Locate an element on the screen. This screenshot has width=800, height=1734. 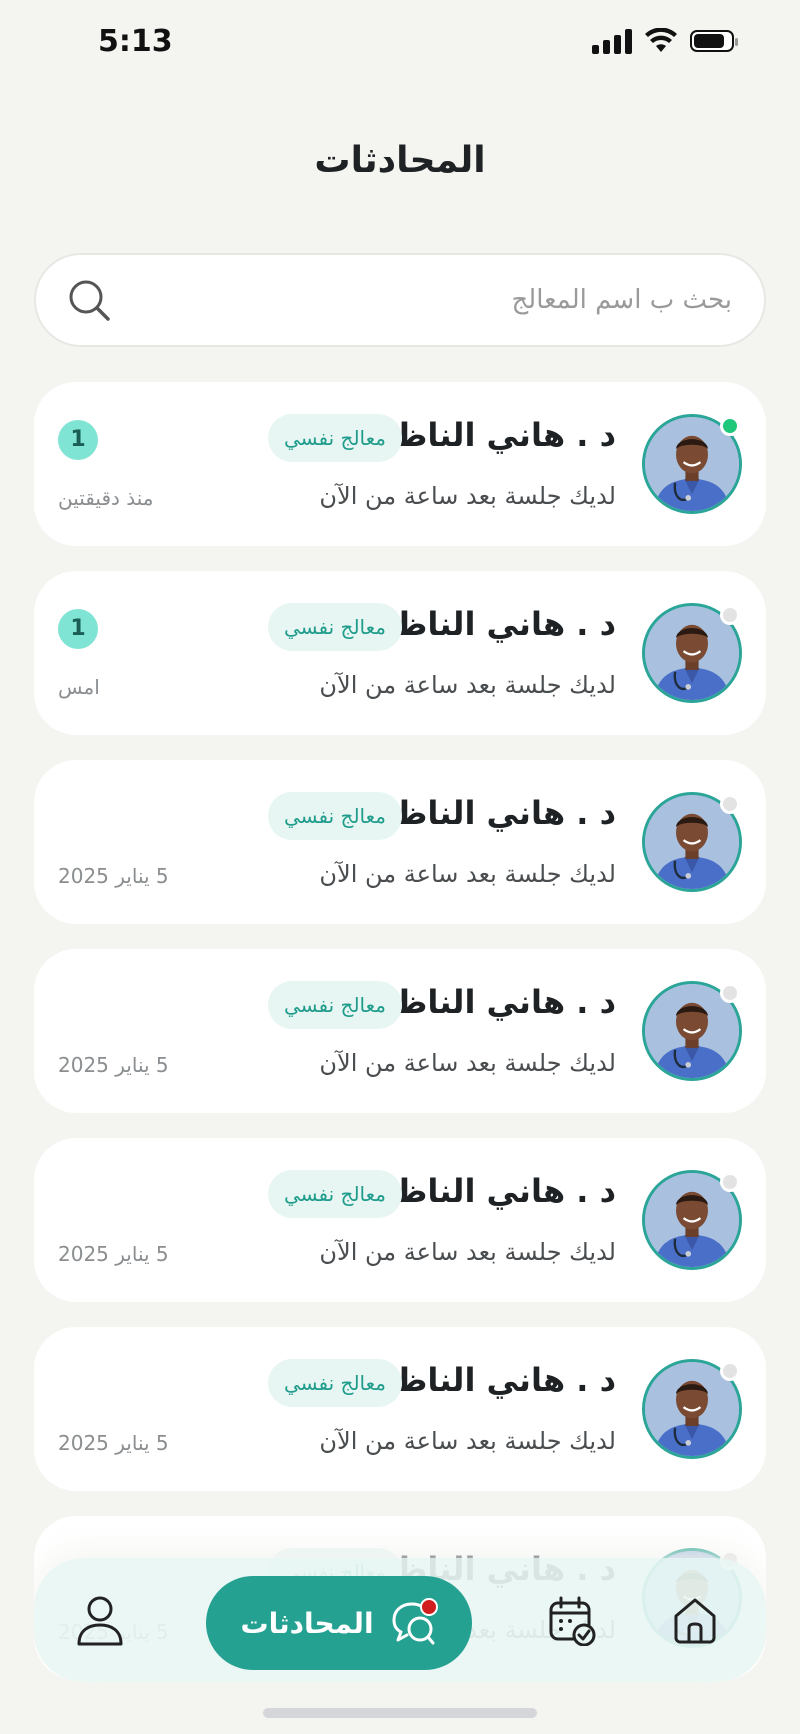
message-time: امس is located at coordinates (79, 687).